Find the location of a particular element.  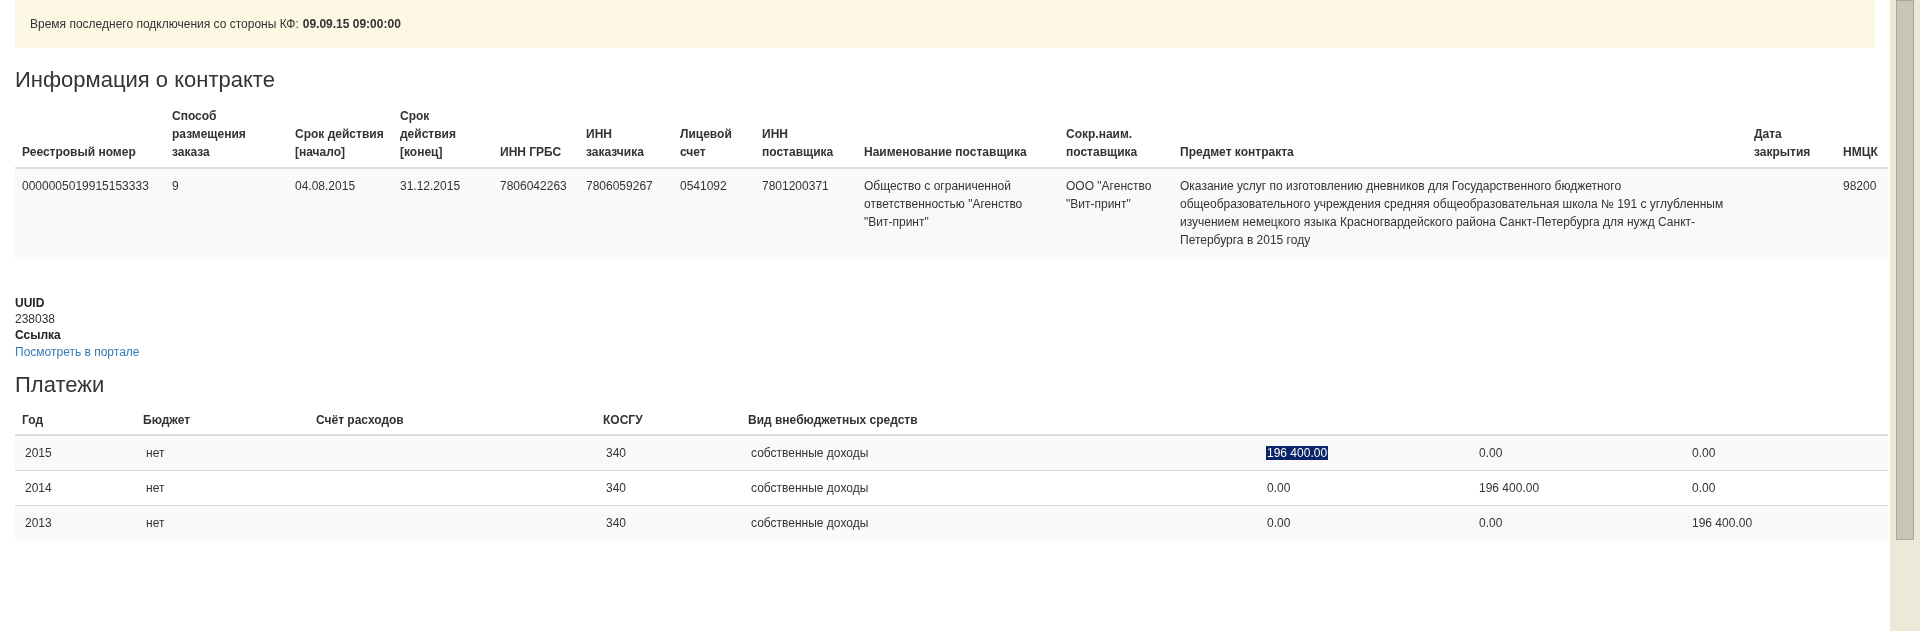

table-cell: 7806042263 is located at coordinates (533, 186).